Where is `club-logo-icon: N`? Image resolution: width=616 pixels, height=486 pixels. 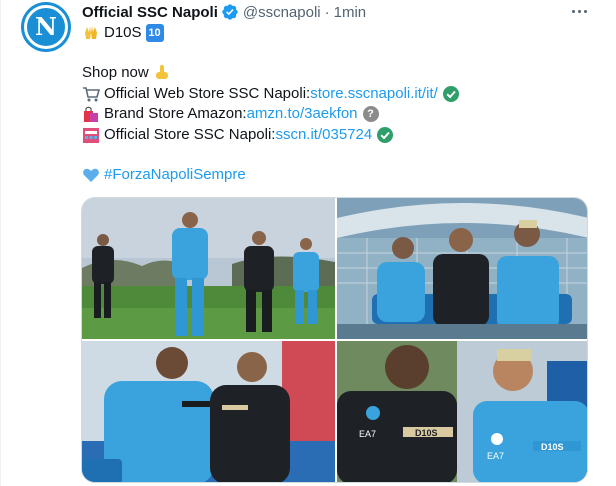 club-logo-icon: N is located at coordinates (46, 27).